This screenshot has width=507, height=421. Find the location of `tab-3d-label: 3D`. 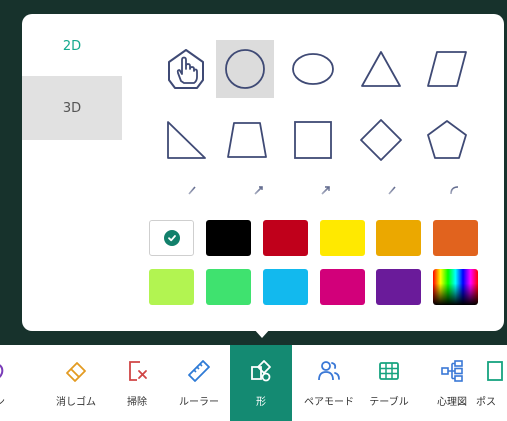

tab-3d-label: 3D is located at coordinates (72, 108).